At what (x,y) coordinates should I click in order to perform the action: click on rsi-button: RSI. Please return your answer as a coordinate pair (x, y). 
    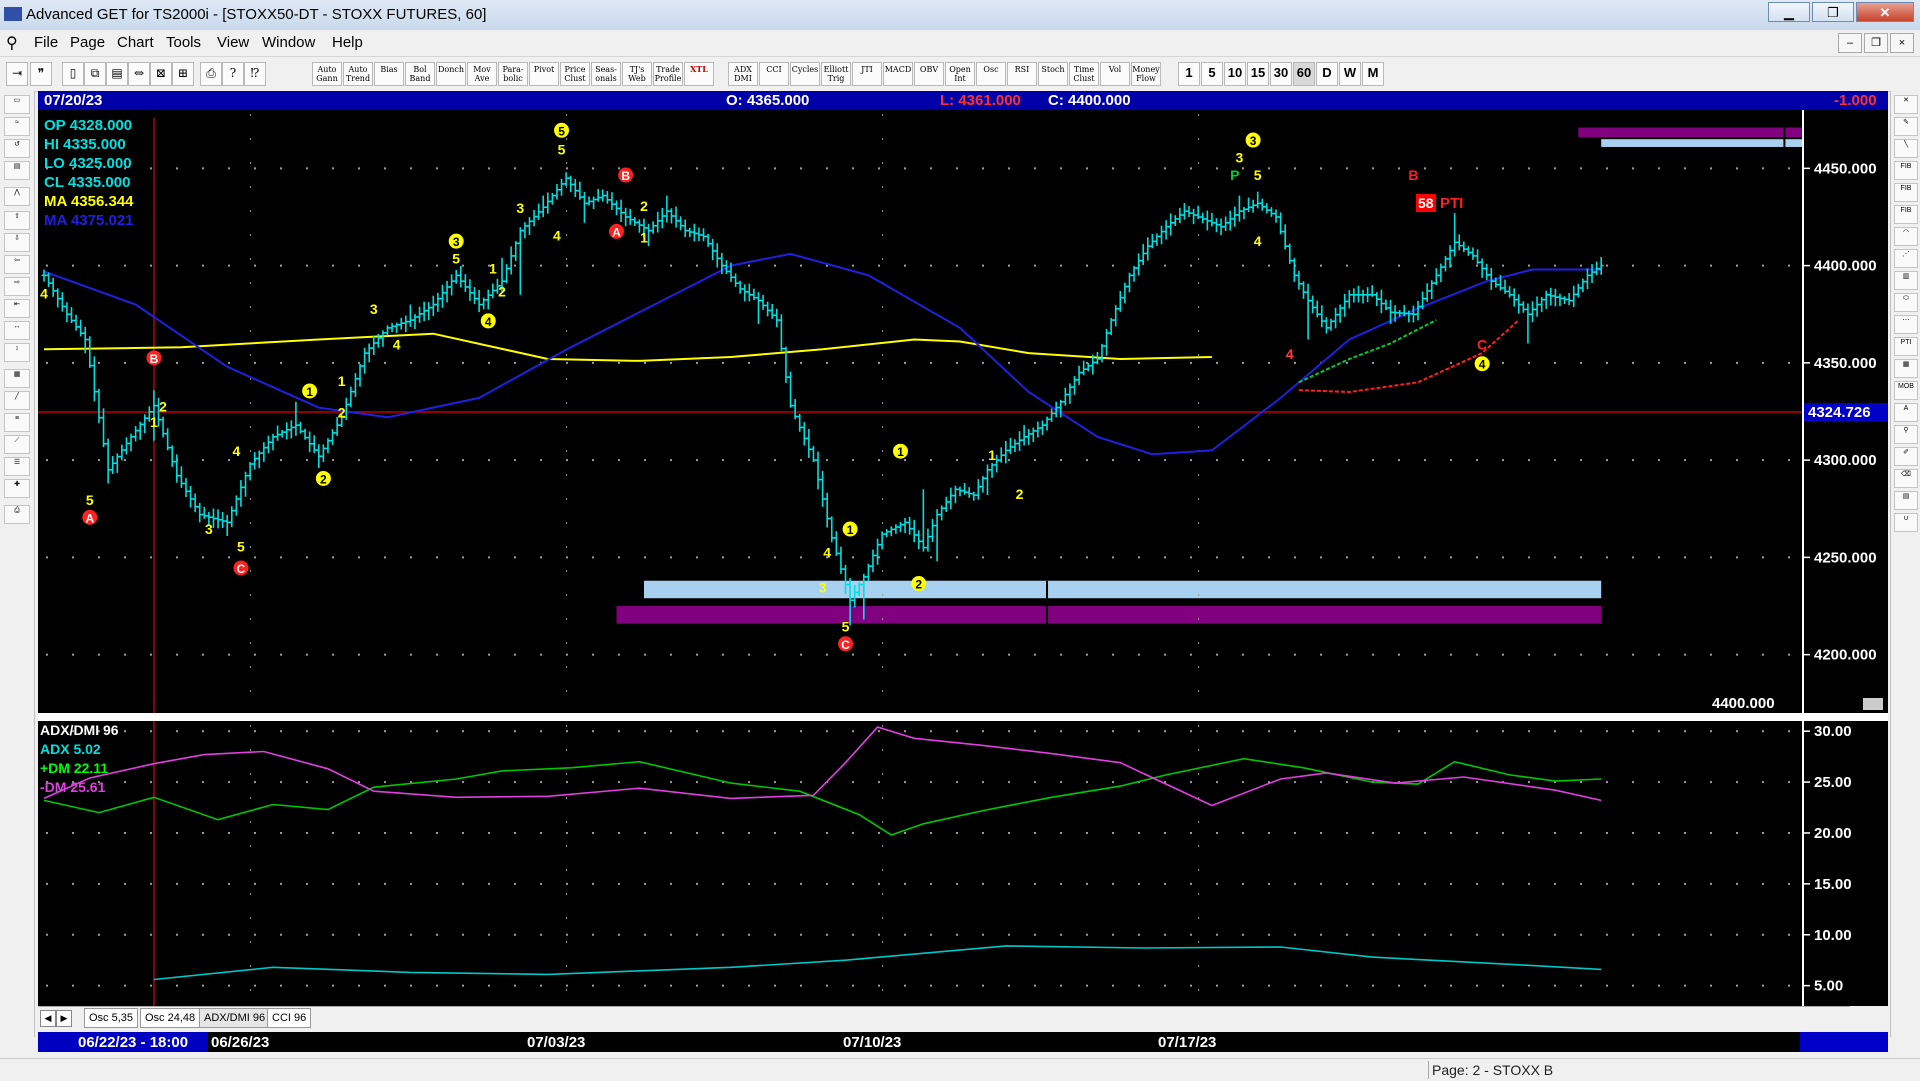
    Looking at the image, I should click on (1022, 74).